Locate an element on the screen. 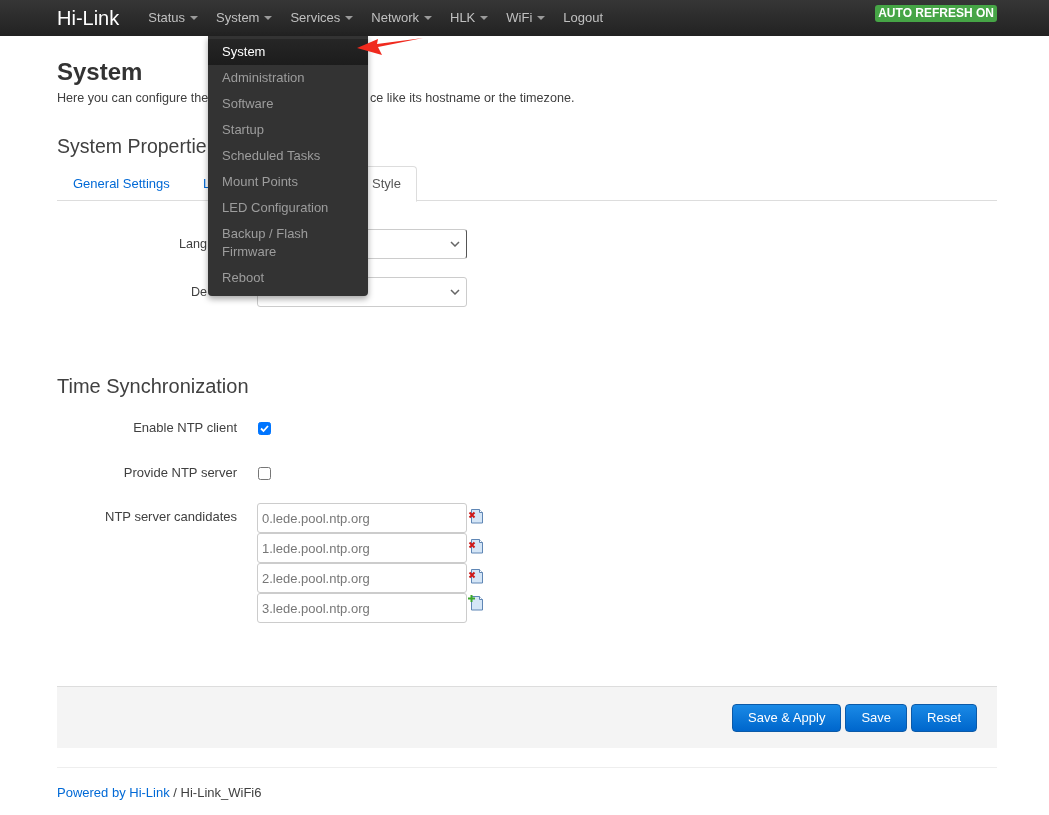  field-label: Lang is located at coordinates (192, 244).